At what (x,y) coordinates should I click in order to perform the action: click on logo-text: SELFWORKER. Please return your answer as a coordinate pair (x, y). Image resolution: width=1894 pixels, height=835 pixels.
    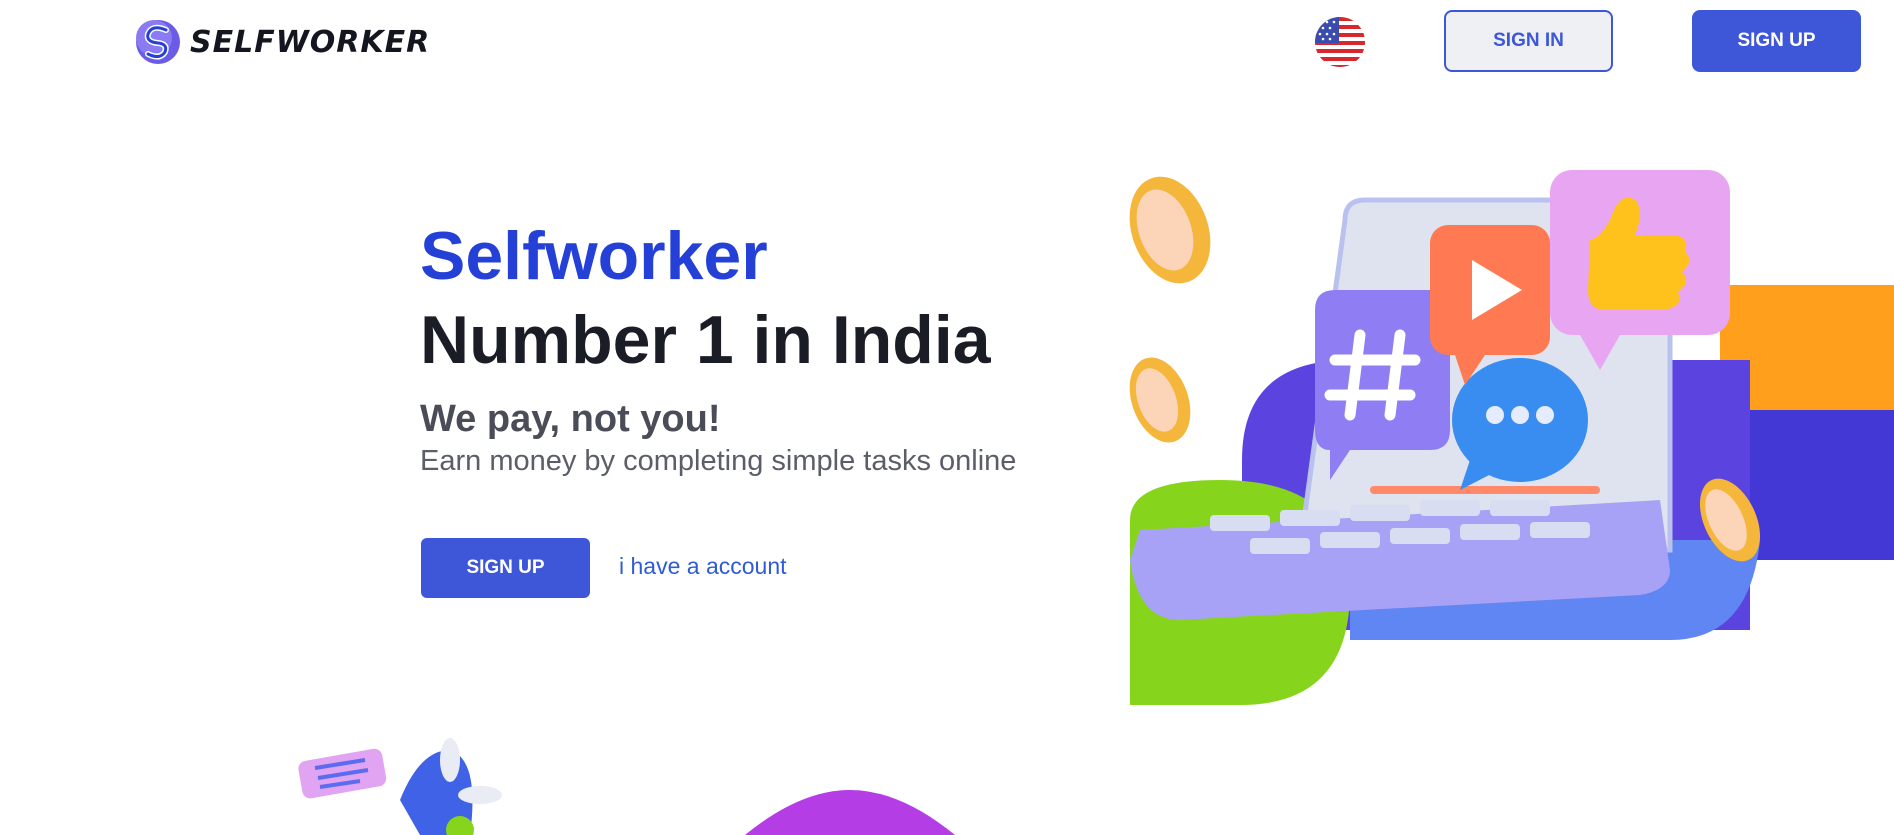
    Looking at the image, I should click on (310, 42).